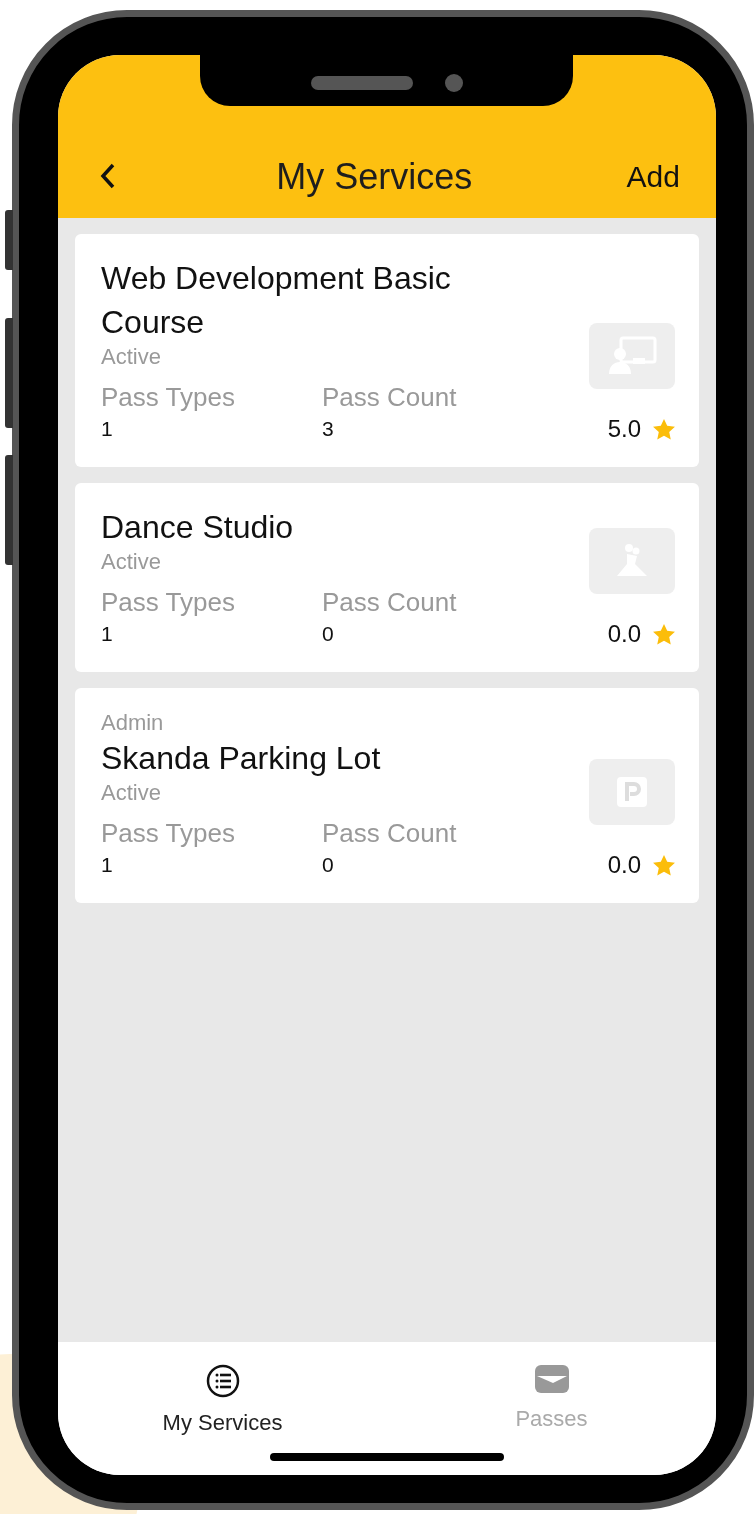 This screenshot has width=754, height=1514. I want to click on wallet-icon, so click(551, 1379).